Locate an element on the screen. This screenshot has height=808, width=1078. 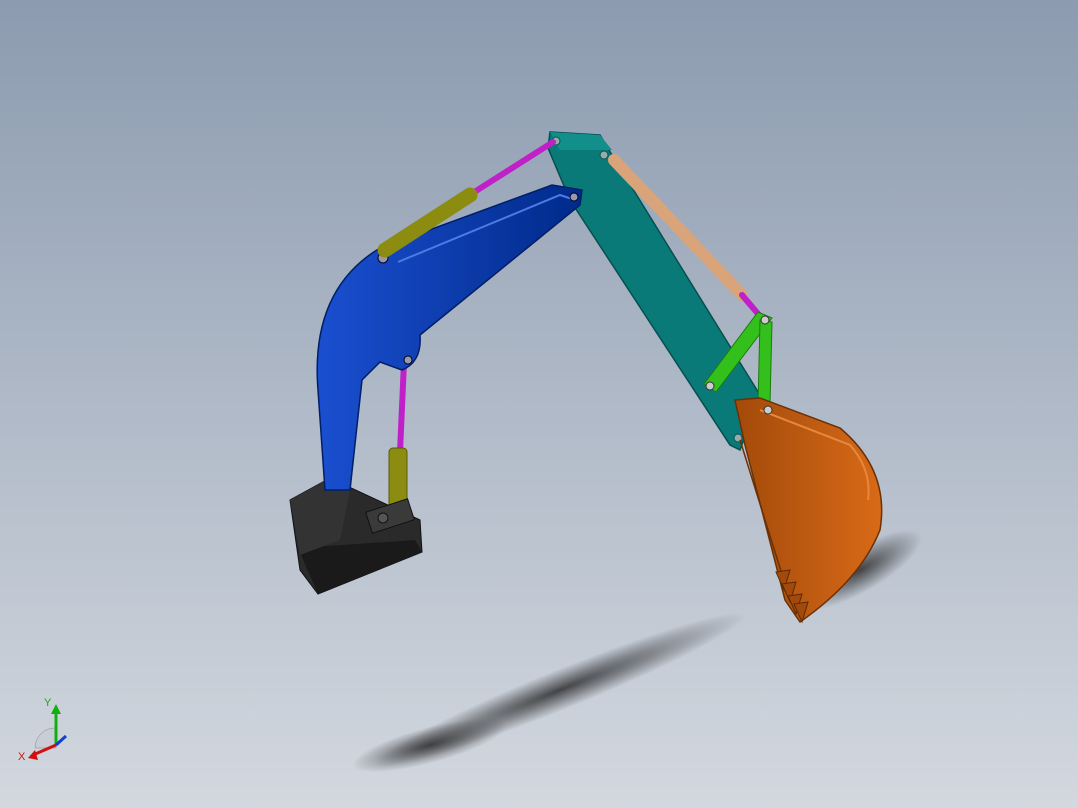
boom-cylinder-rod is located at coordinates (402, 407).